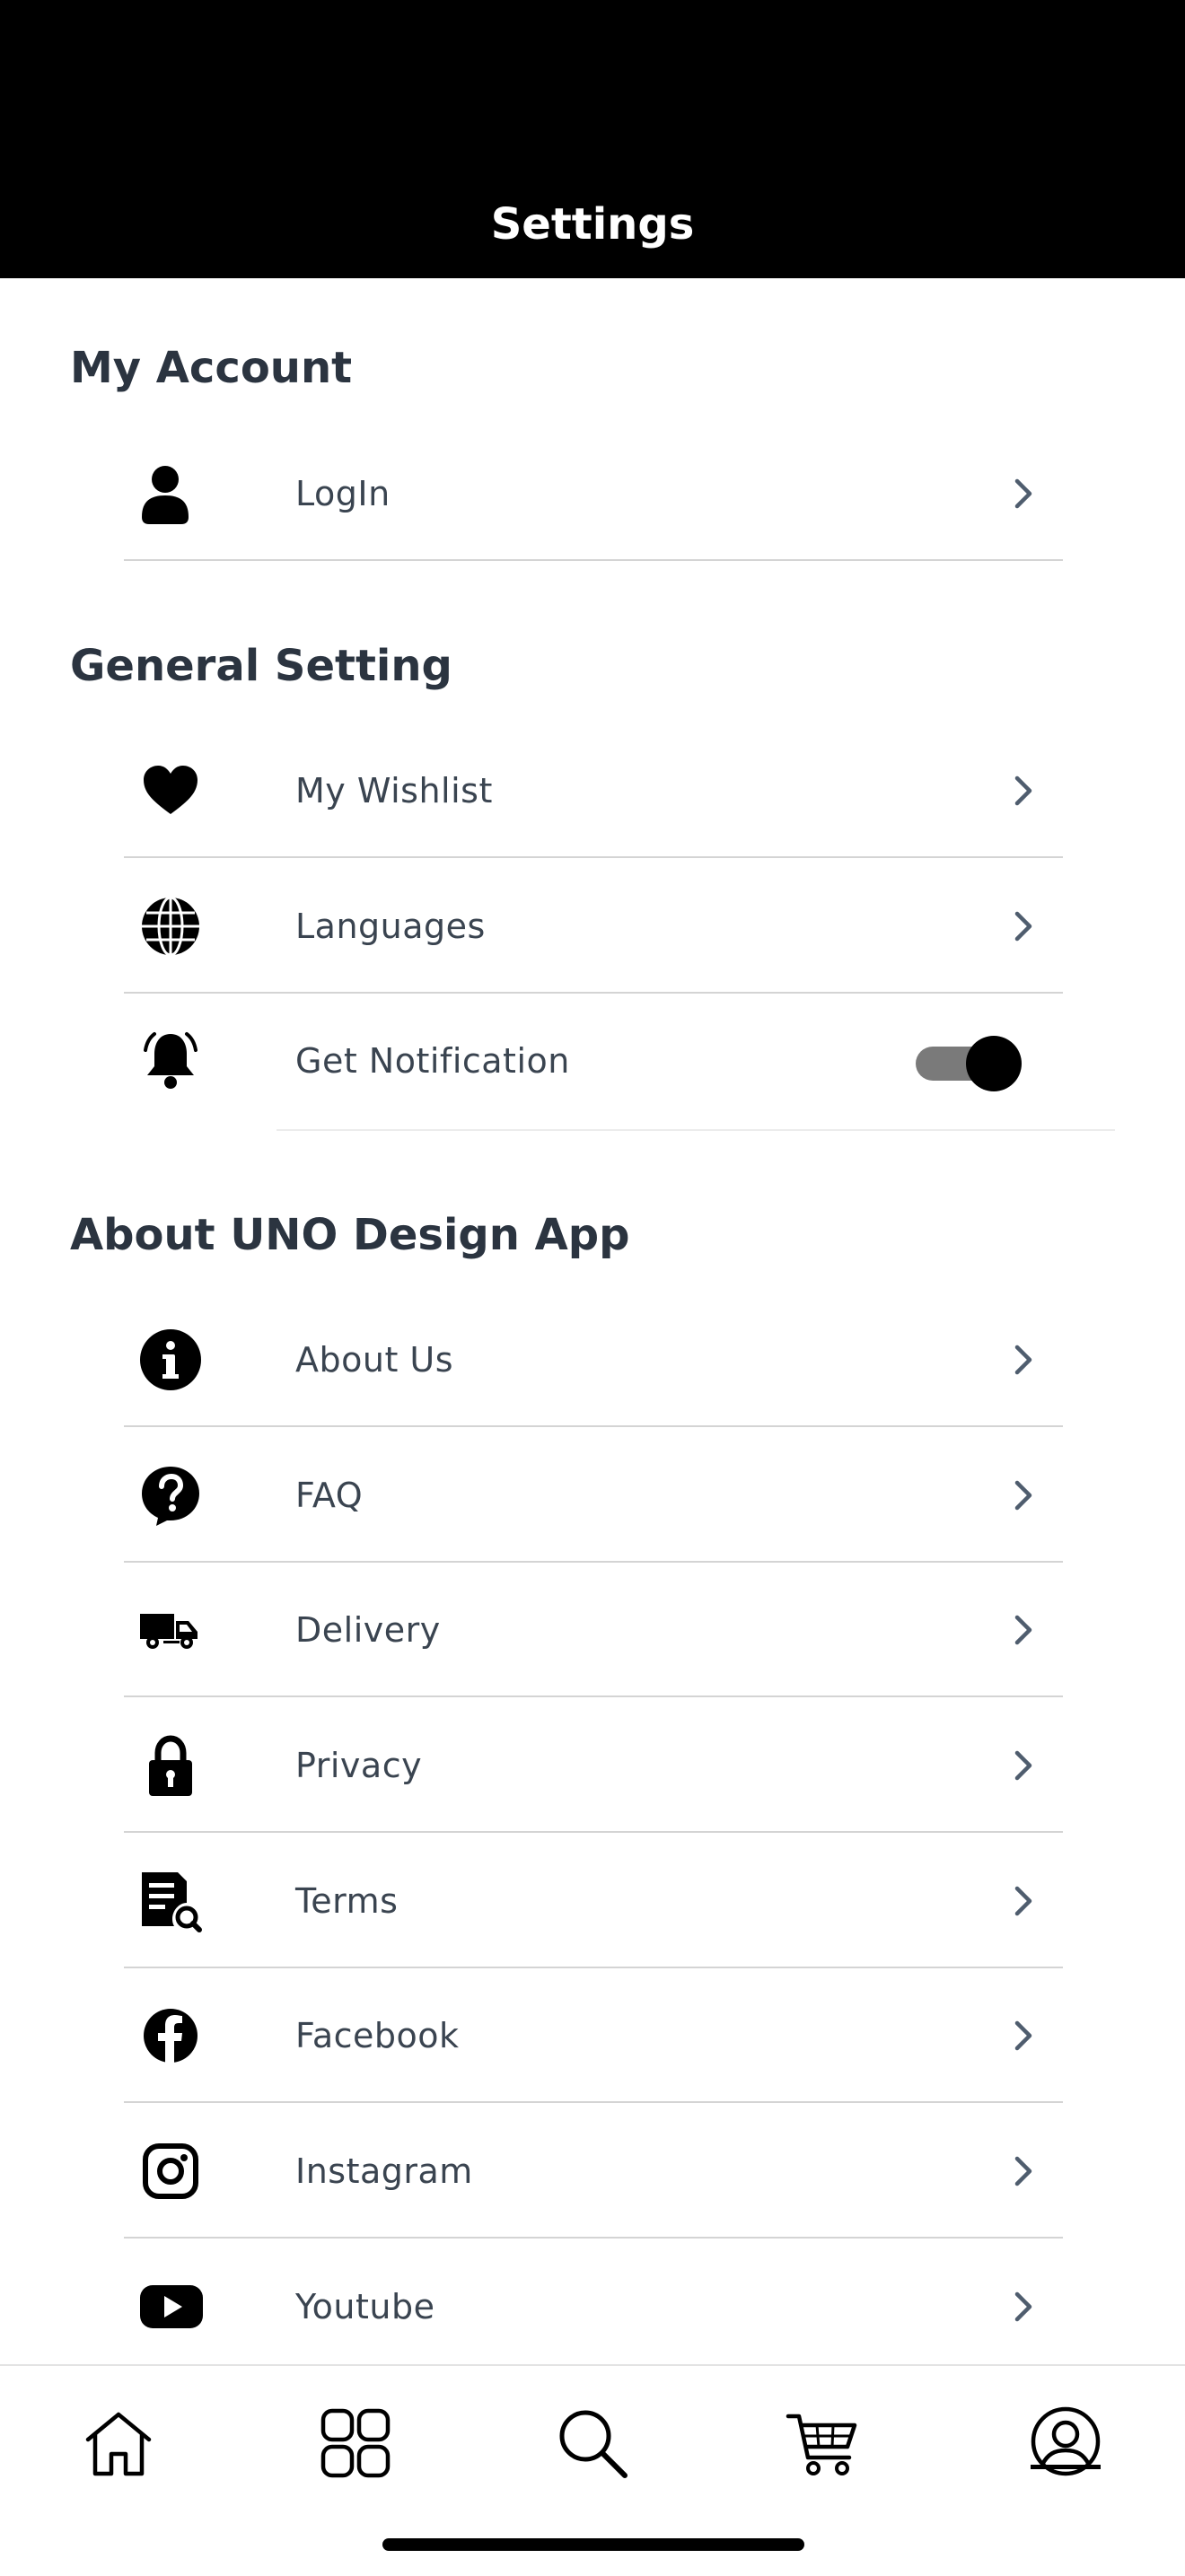 Image resolution: width=1185 pixels, height=2576 pixels. Describe the element at coordinates (593, 790) in the screenshot. I see `settings-item-my-wishlist: My Wishlist` at that location.